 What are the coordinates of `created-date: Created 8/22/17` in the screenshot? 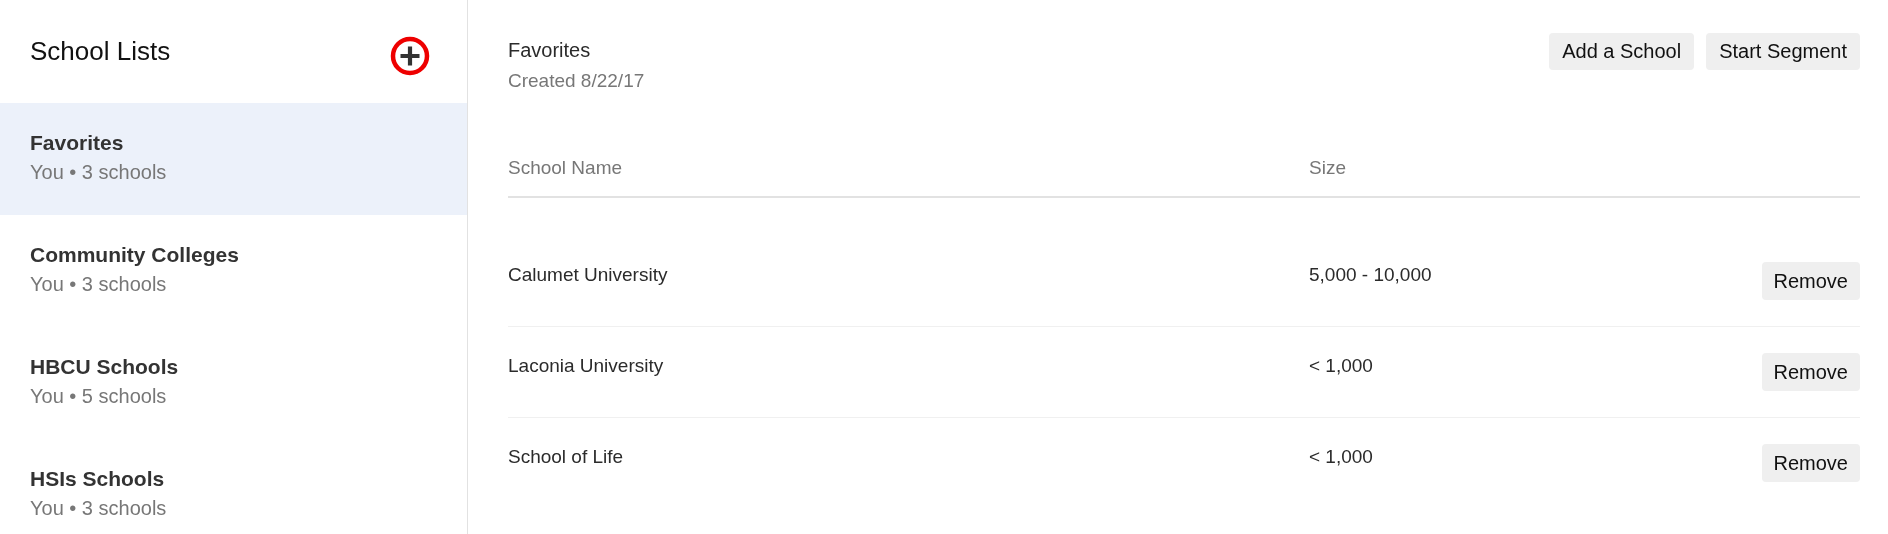 It's located at (576, 81).